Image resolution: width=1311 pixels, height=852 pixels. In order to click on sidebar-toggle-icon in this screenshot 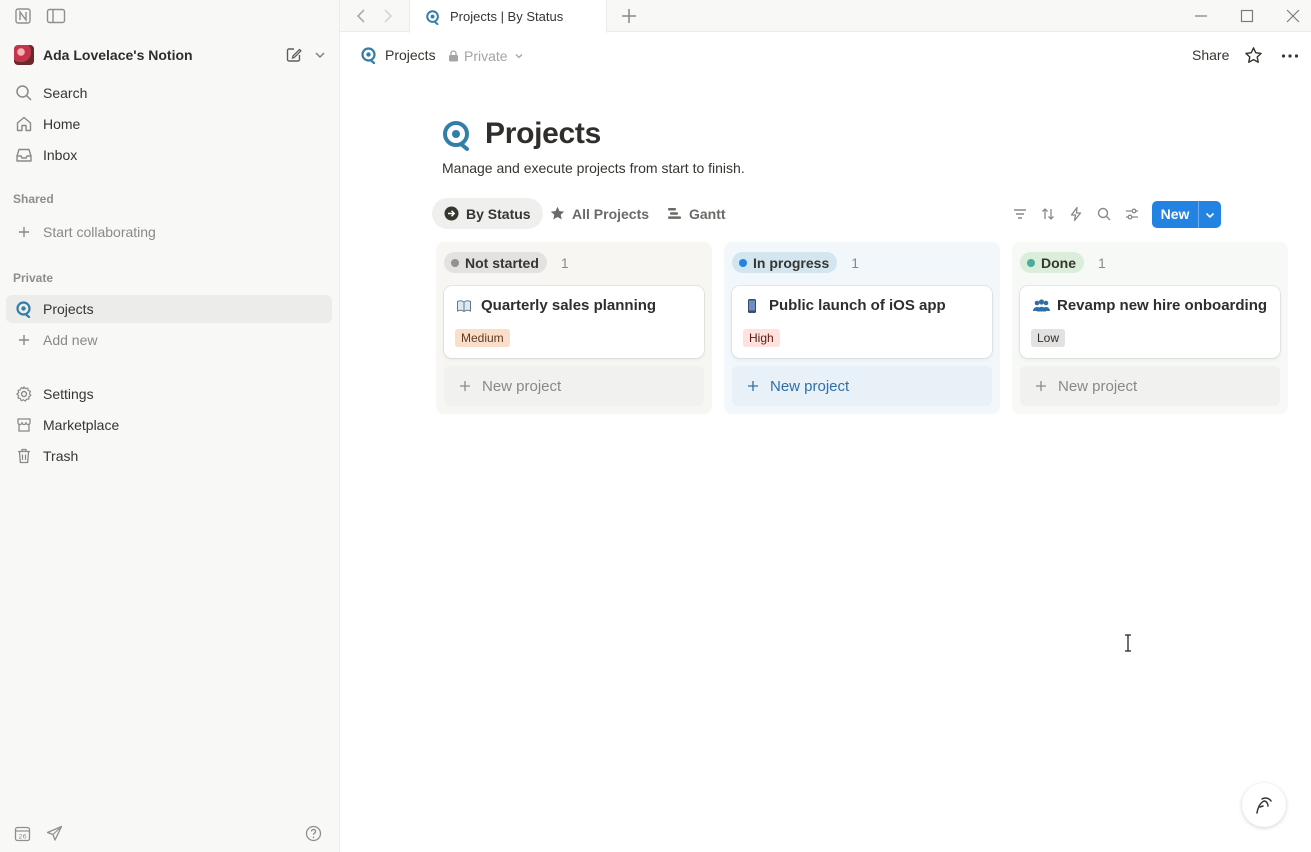, I will do `click(56, 16)`.